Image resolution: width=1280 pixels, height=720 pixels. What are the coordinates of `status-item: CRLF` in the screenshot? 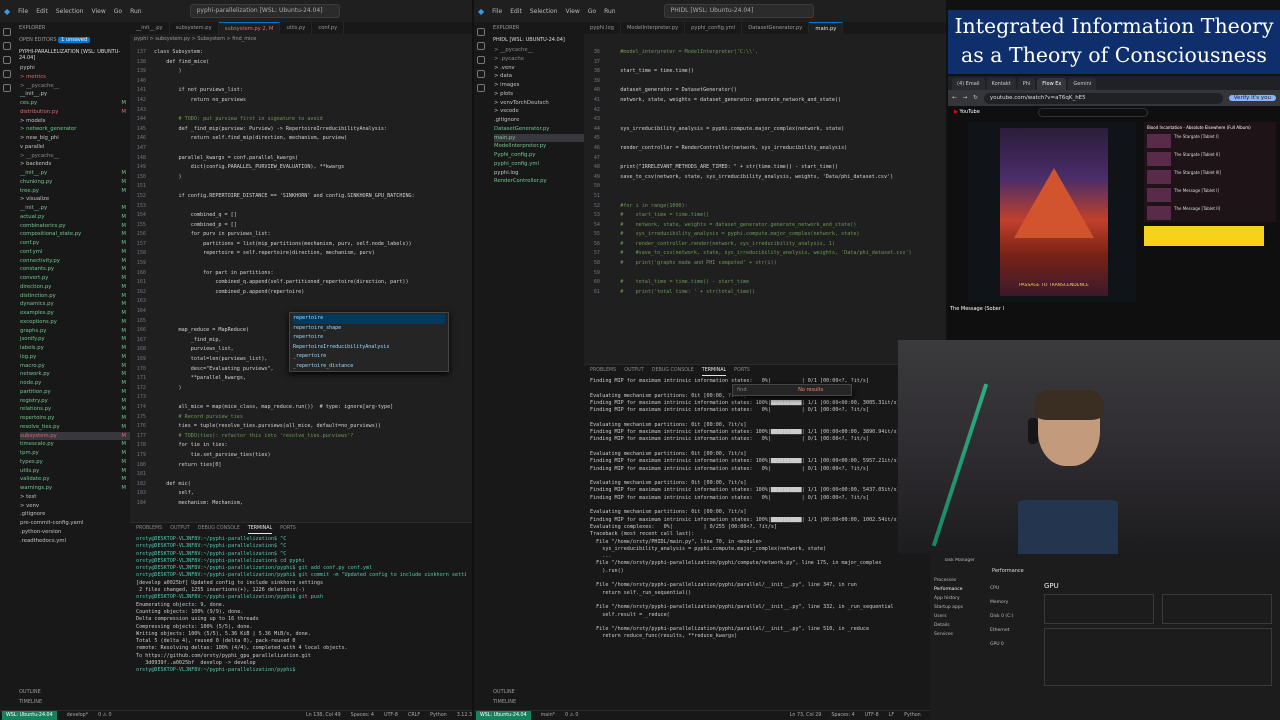 It's located at (414, 715).